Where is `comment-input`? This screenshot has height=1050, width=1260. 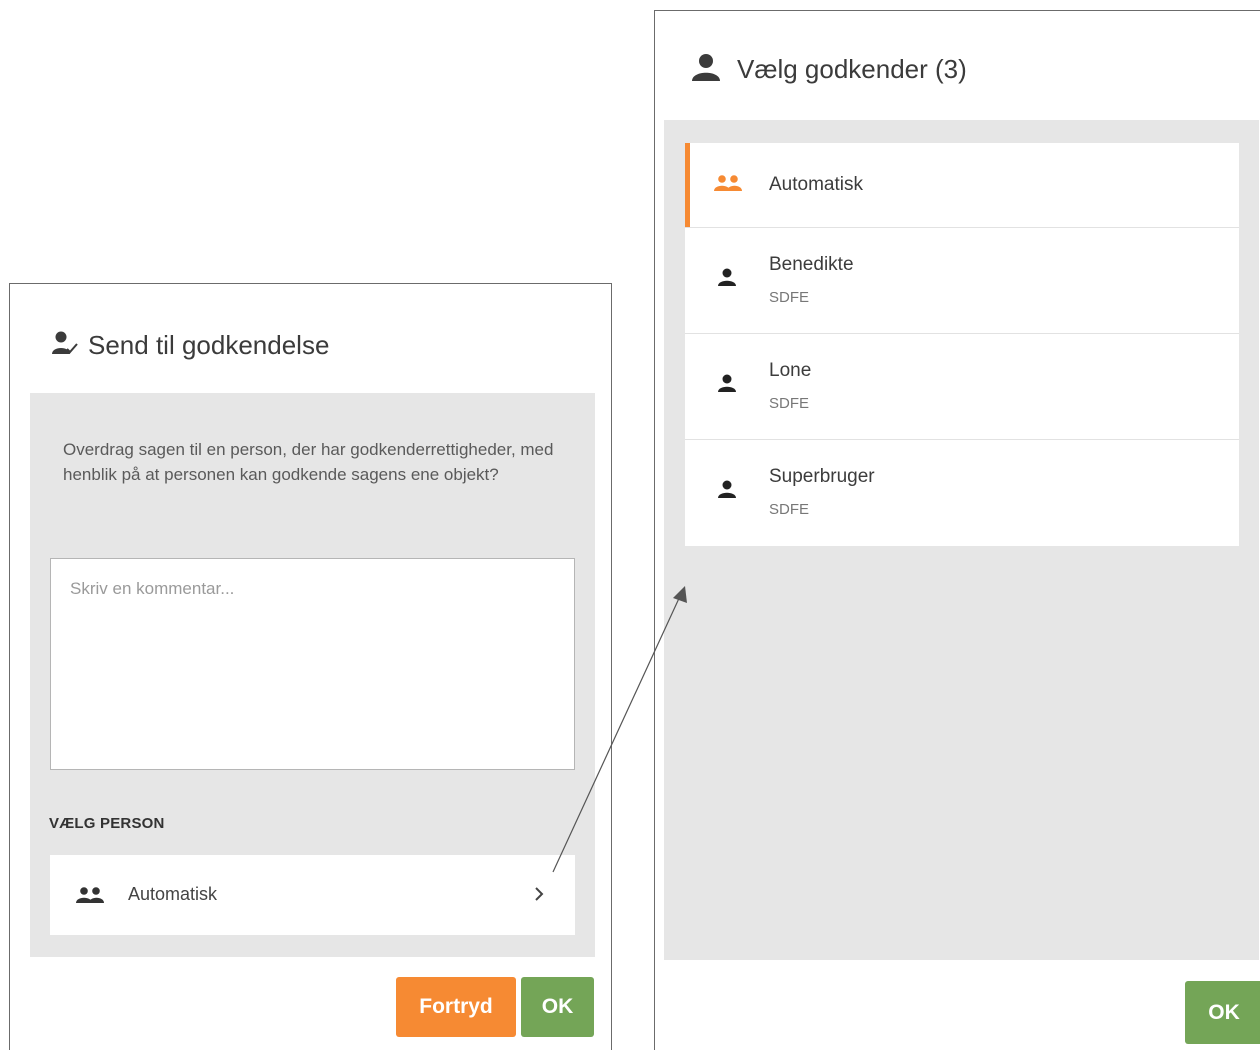
comment-input is located at coordinates (312, 664).